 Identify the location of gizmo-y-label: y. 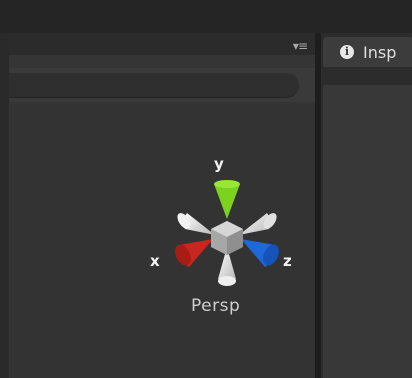
(219, 164).